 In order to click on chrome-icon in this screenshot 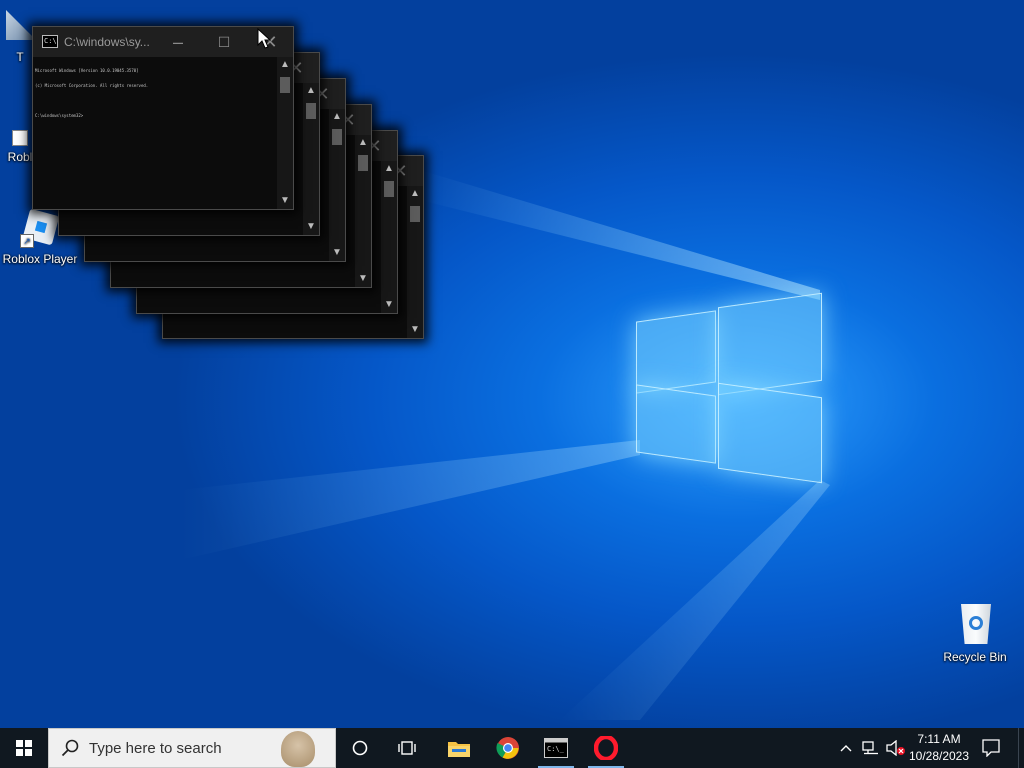, I will do `click(507, 748)`.